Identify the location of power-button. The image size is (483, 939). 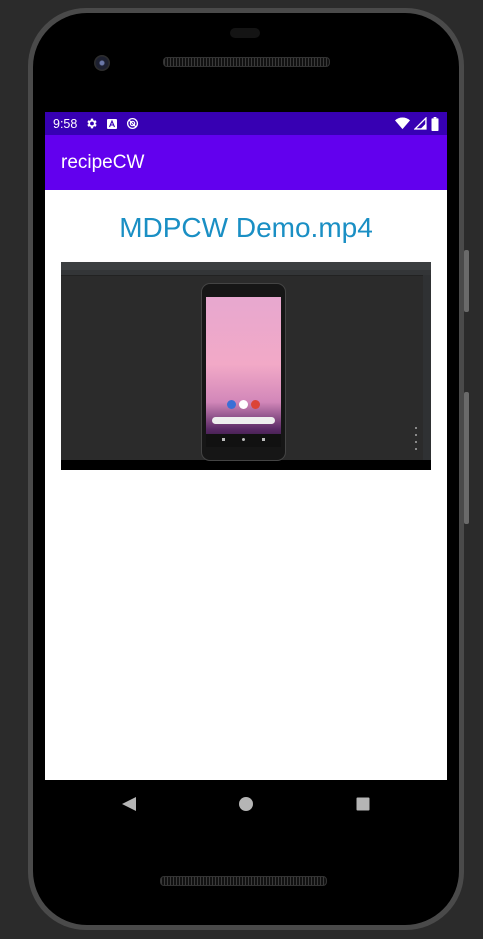
(466, 281).